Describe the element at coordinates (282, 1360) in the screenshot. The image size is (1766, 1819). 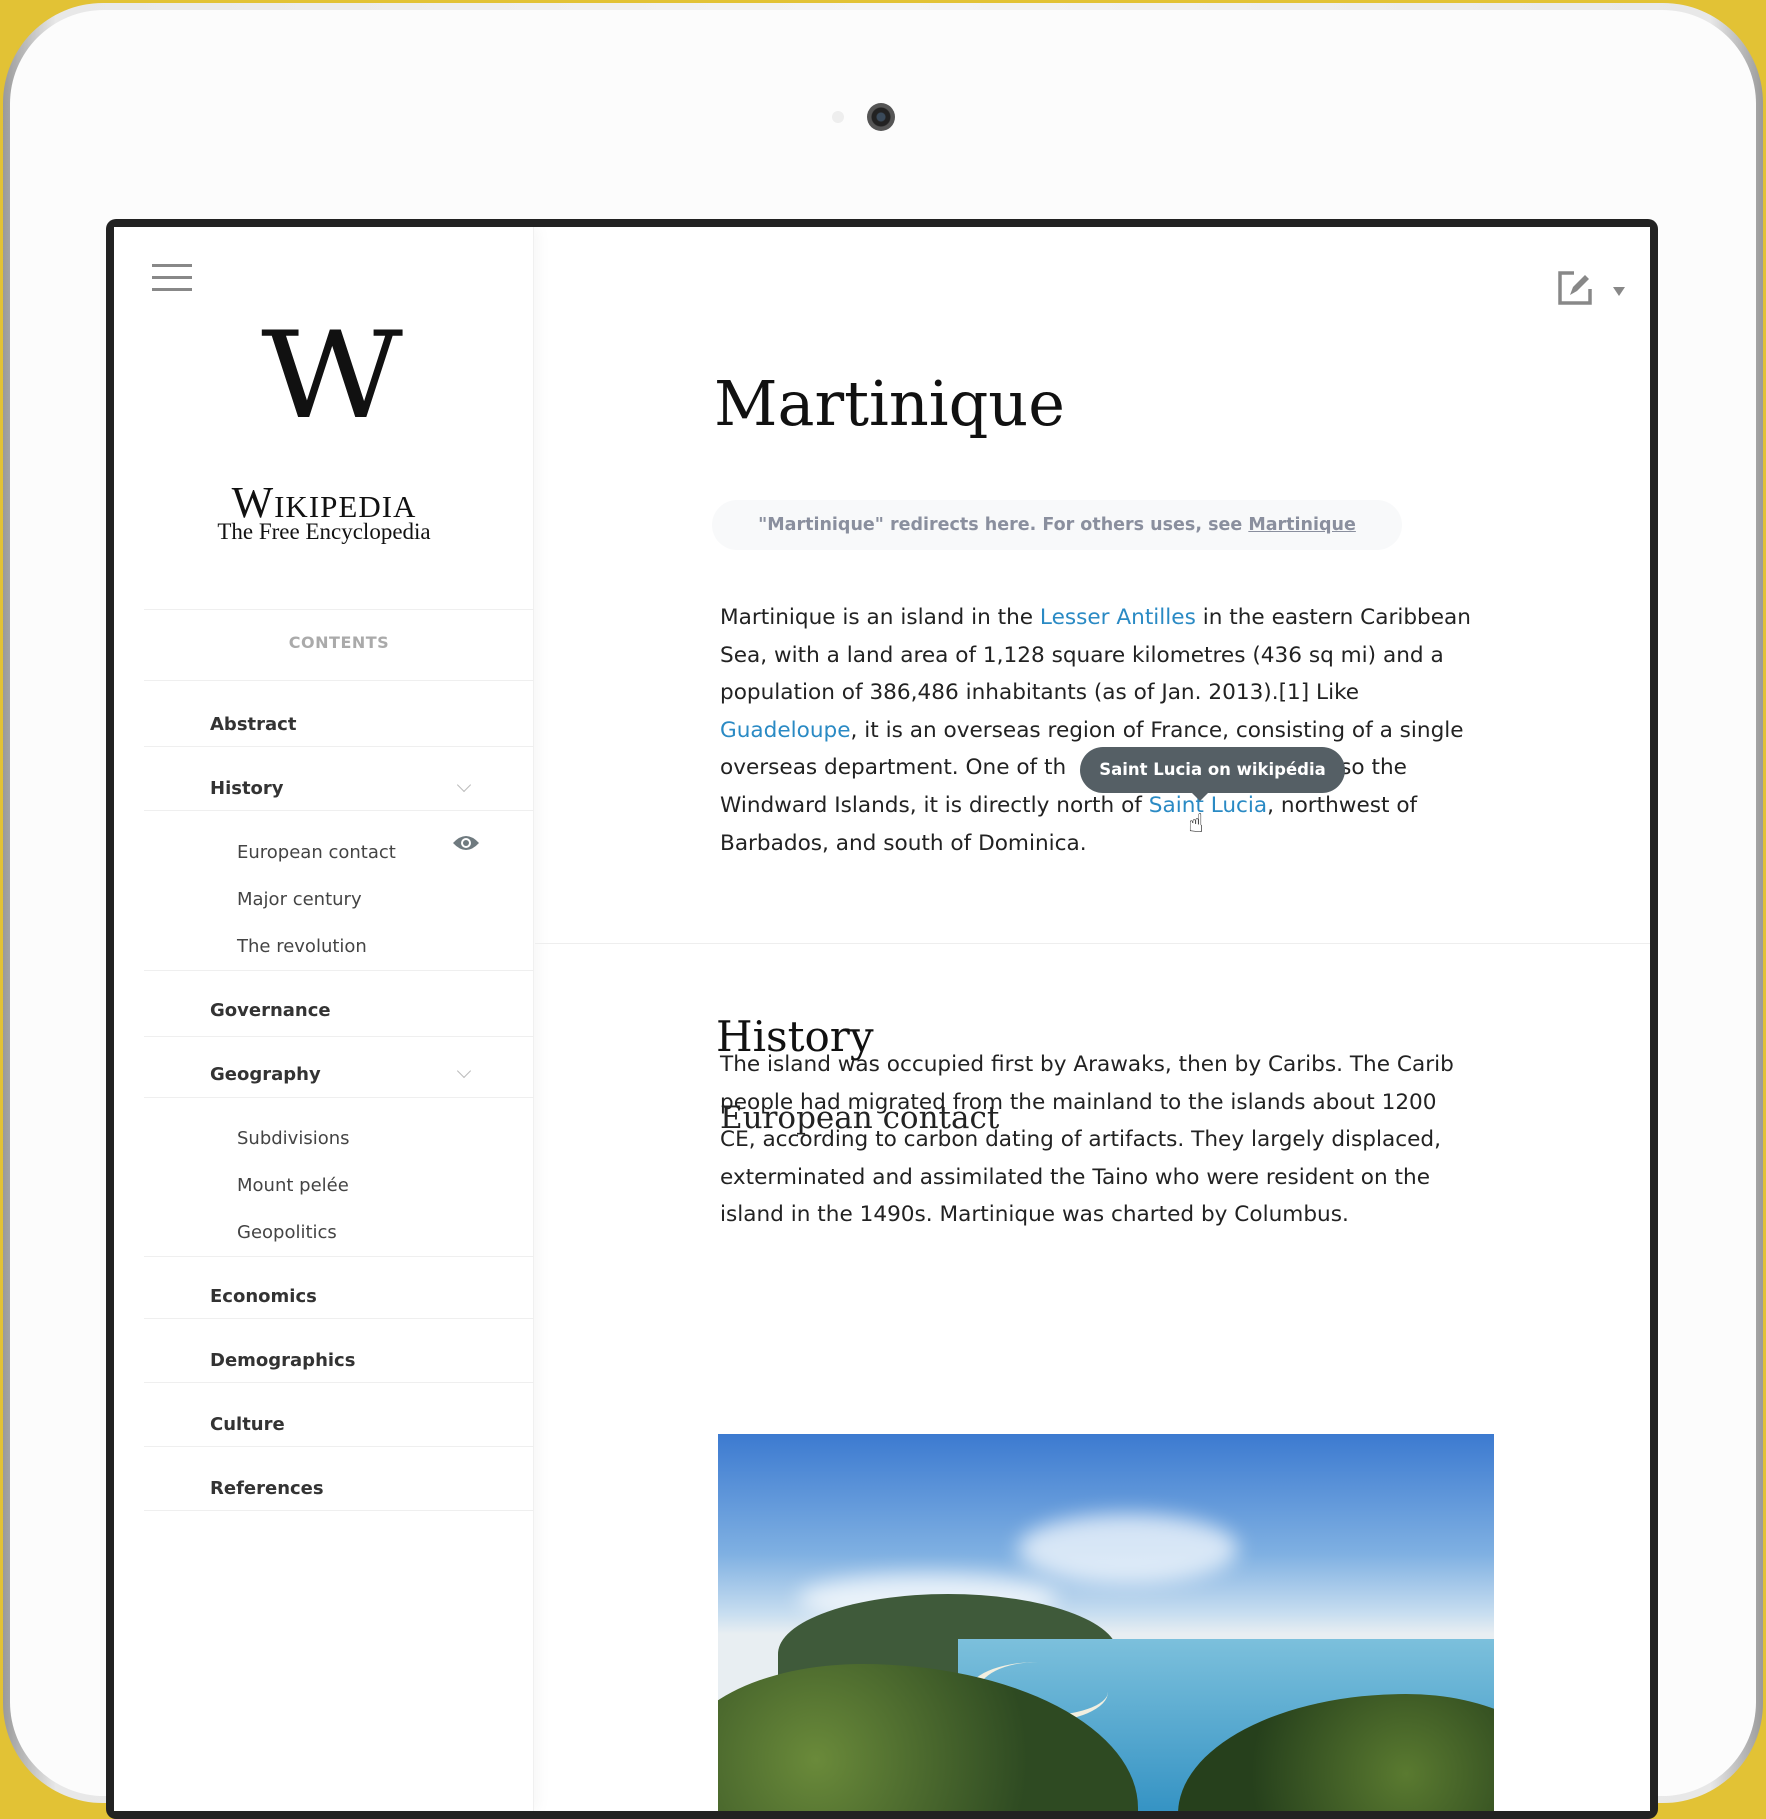
I see `toc-item-demographics: Demographics` at that location.